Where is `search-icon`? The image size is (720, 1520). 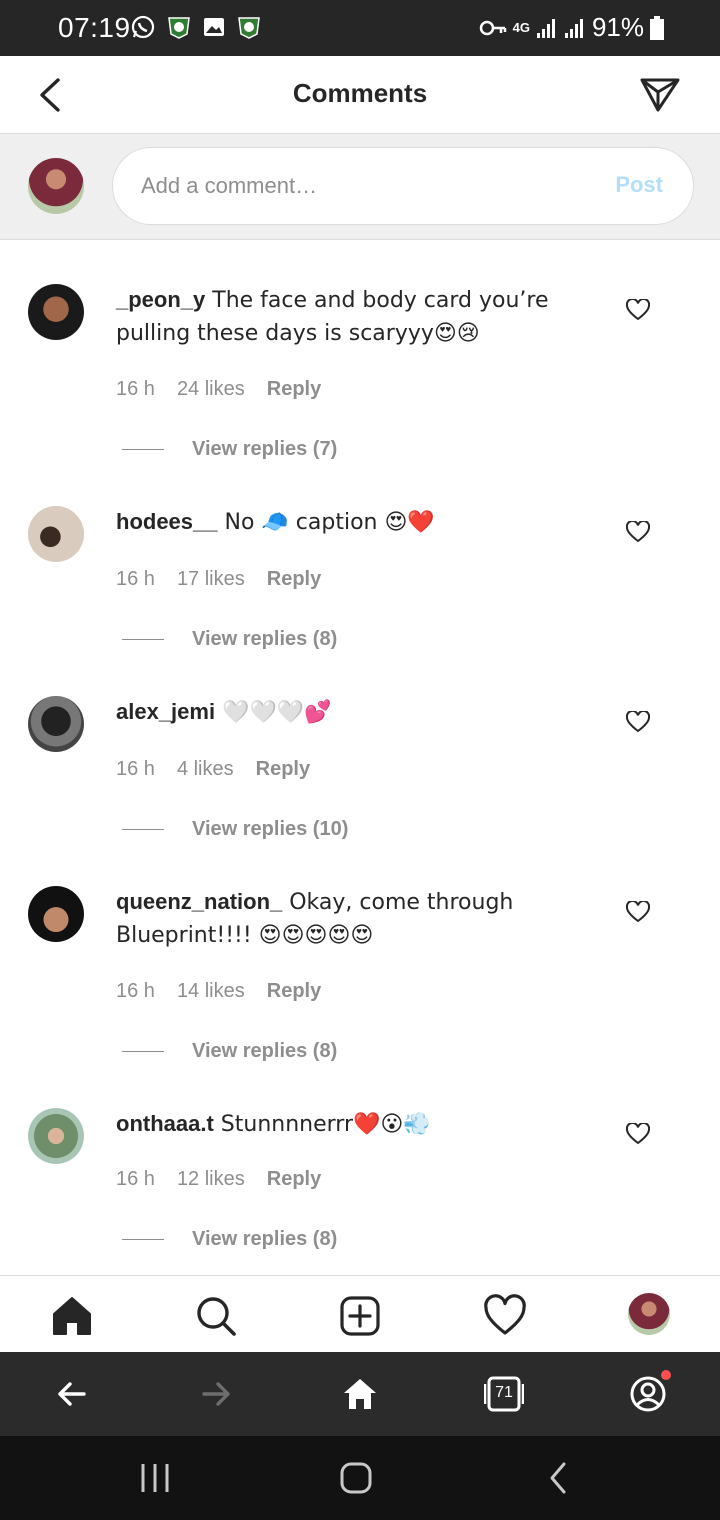
search-icon is located at coordinates (216, 1316).